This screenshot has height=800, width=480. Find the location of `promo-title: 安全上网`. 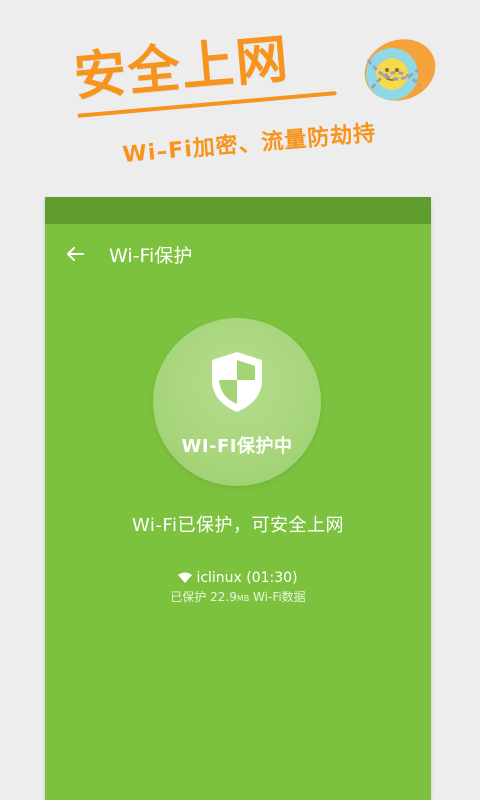

promo-title: 安全上网 is located at coordinates (182, 68).